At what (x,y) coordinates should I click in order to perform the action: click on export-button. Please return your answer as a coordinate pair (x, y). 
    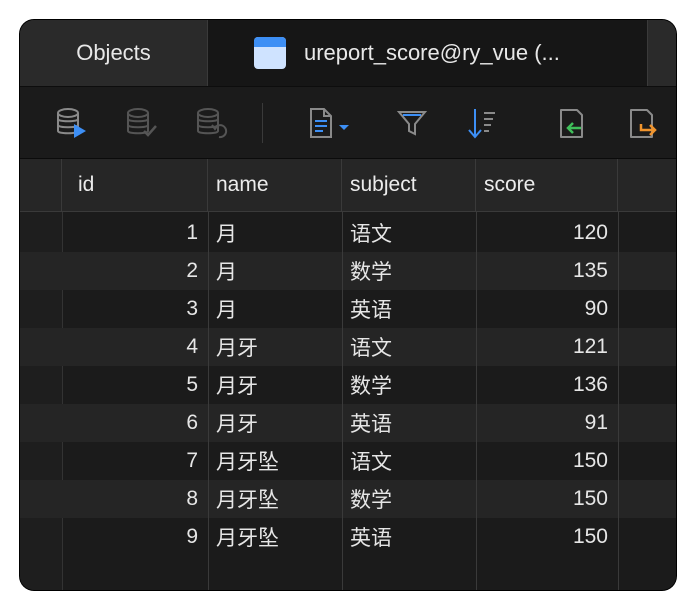
    Looking at the image, I should click on (642, 123).